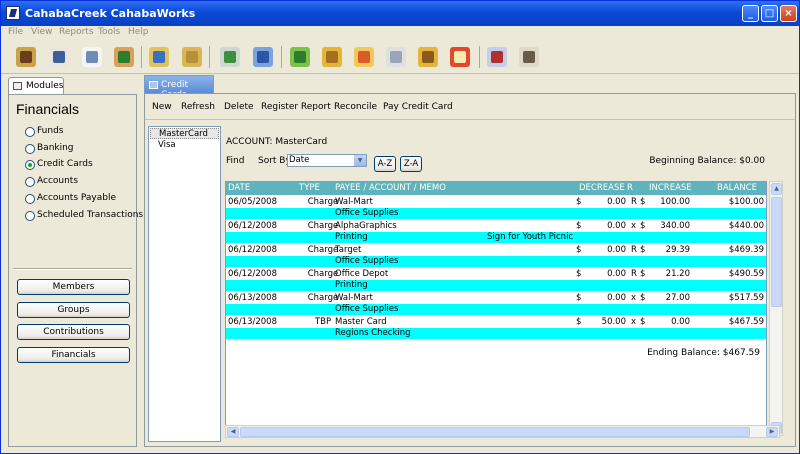  Describe the element at coordinates (252, 250) in the screenshot. I see `txn-date: 06/12/2008` at that location.